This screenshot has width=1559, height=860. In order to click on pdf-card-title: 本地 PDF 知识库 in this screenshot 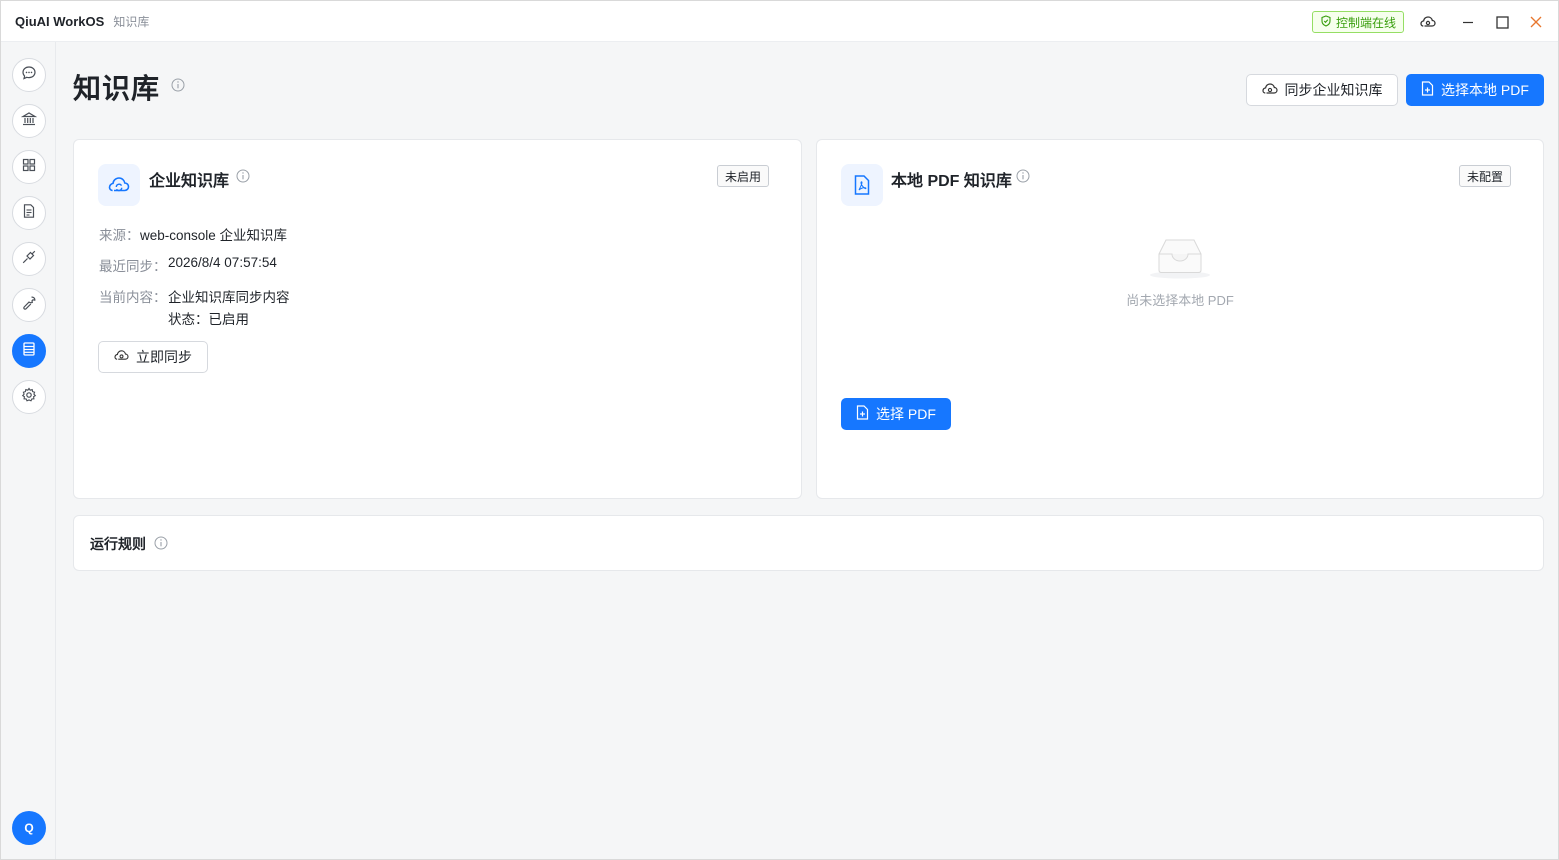, I will do `click(951, 181)`.